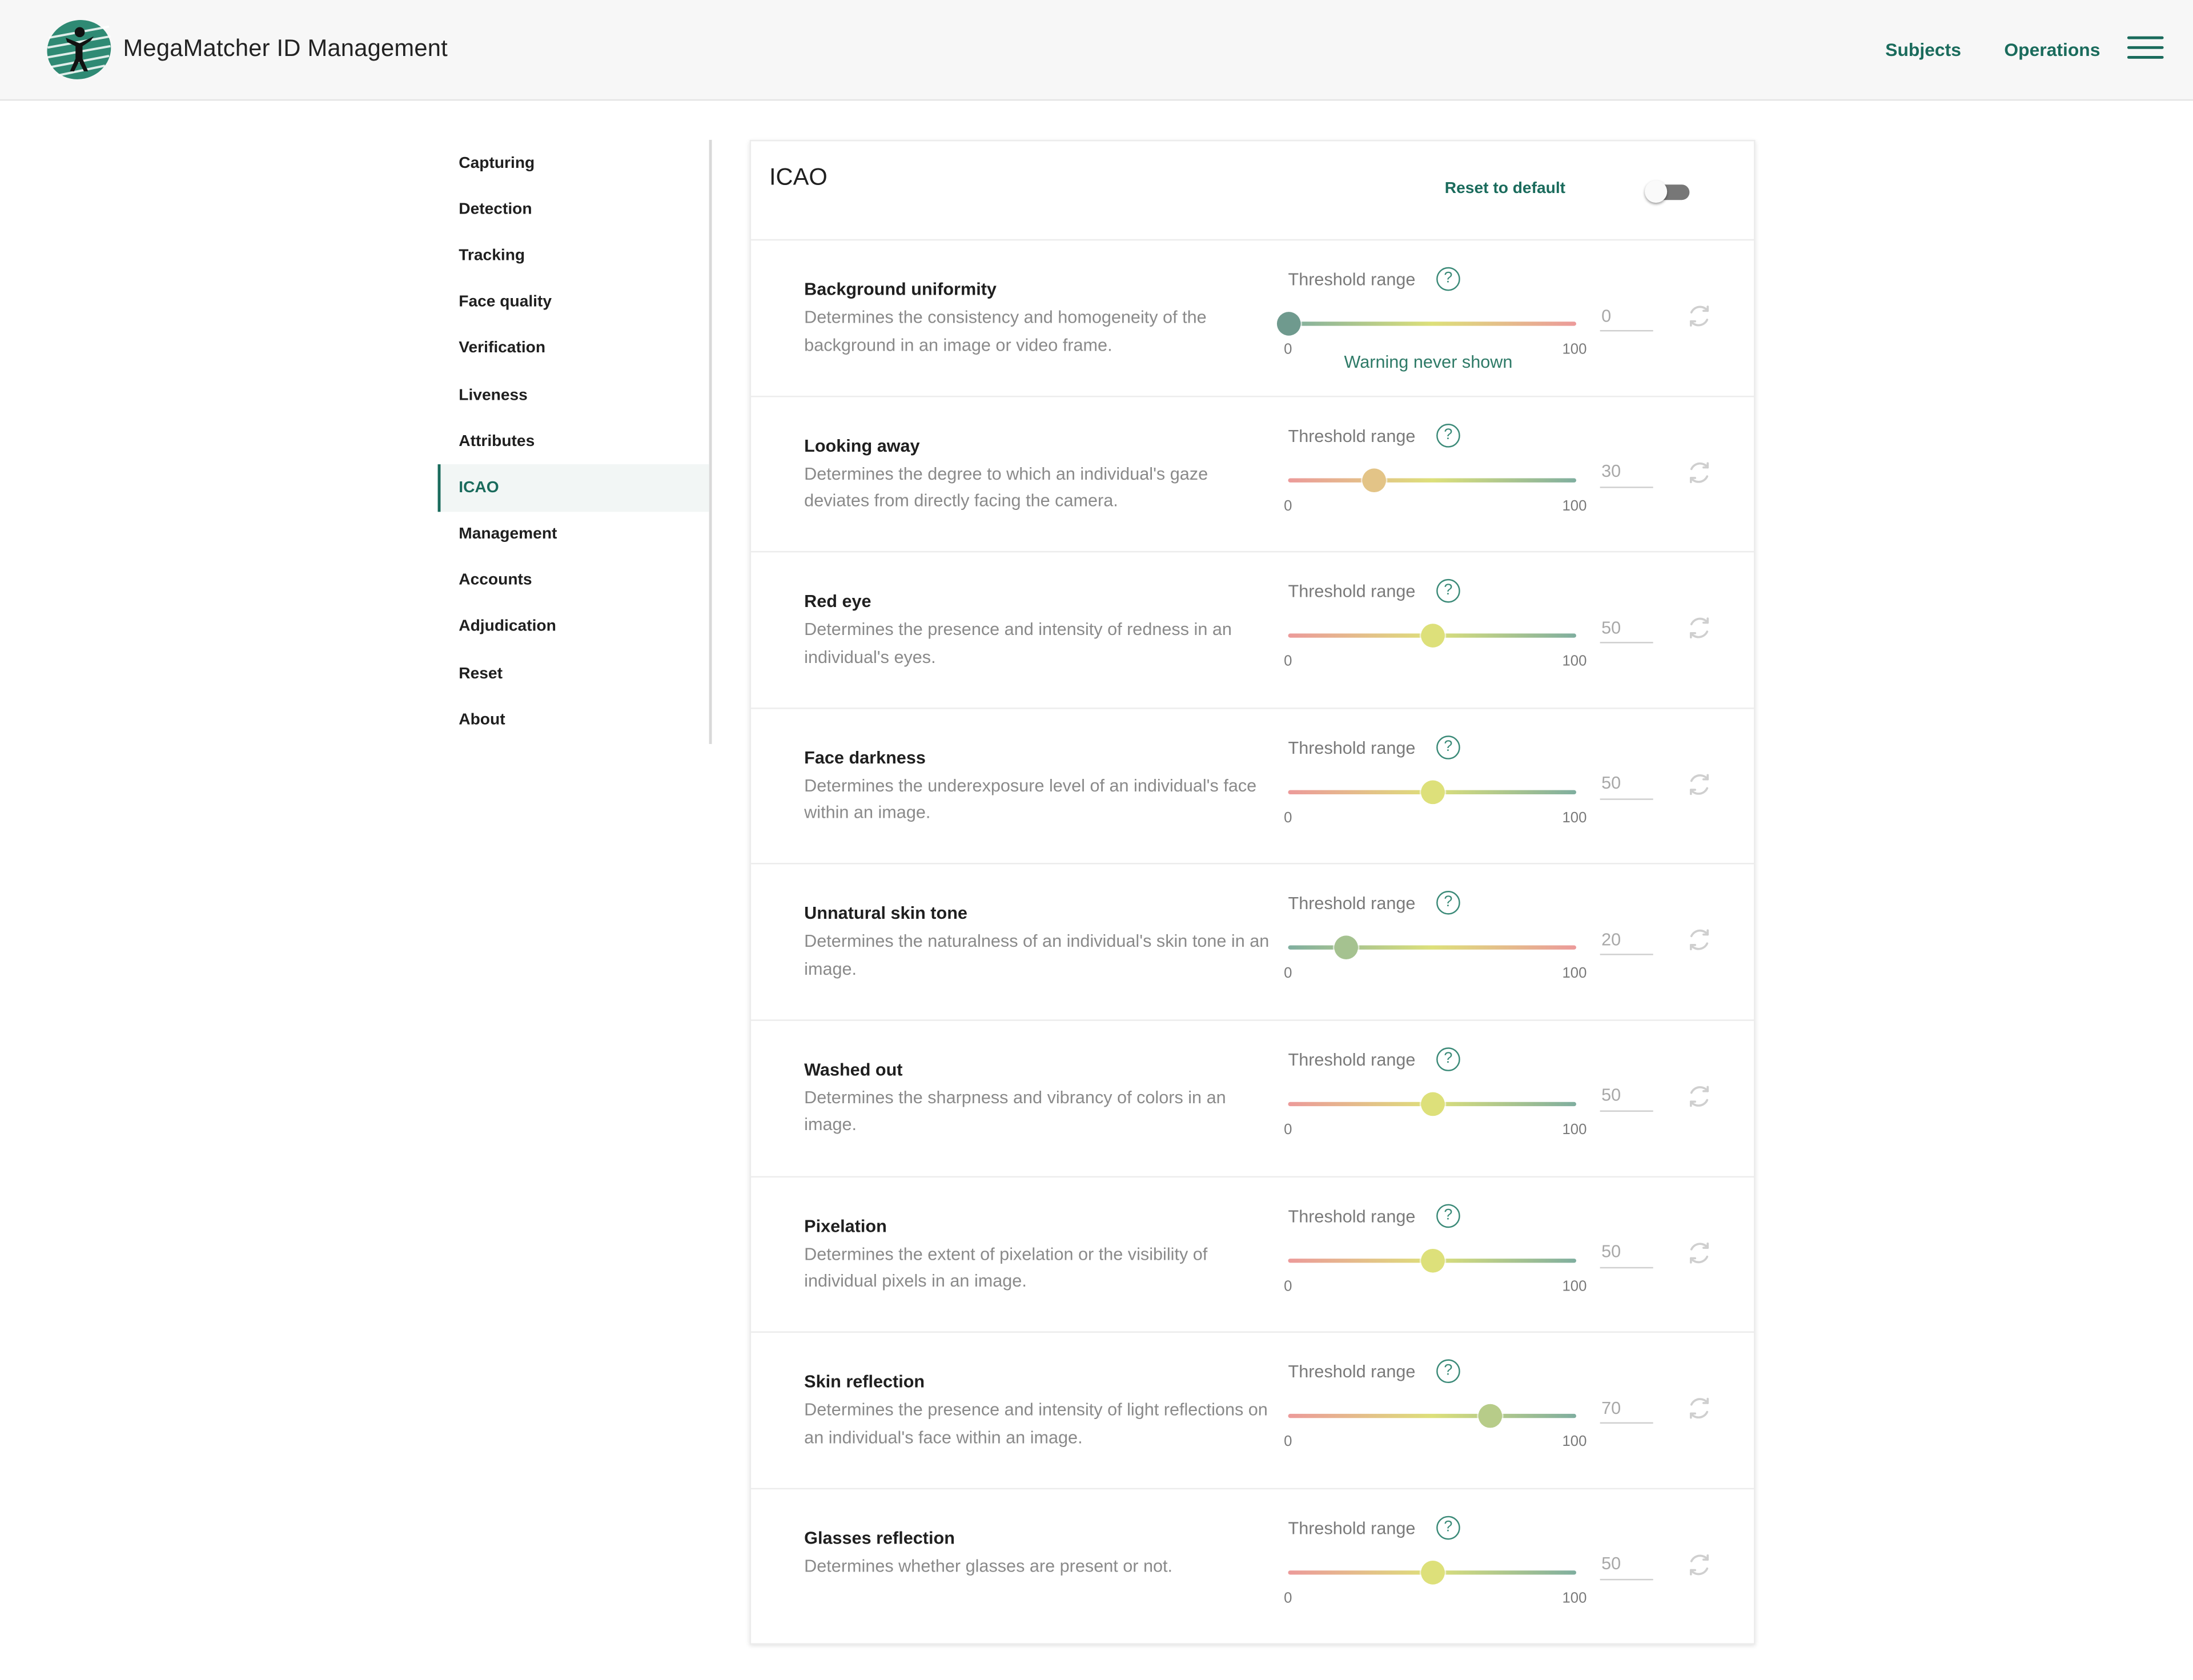  I want to click on sidebar-item-attributes: Attributes, so click(573, 442).